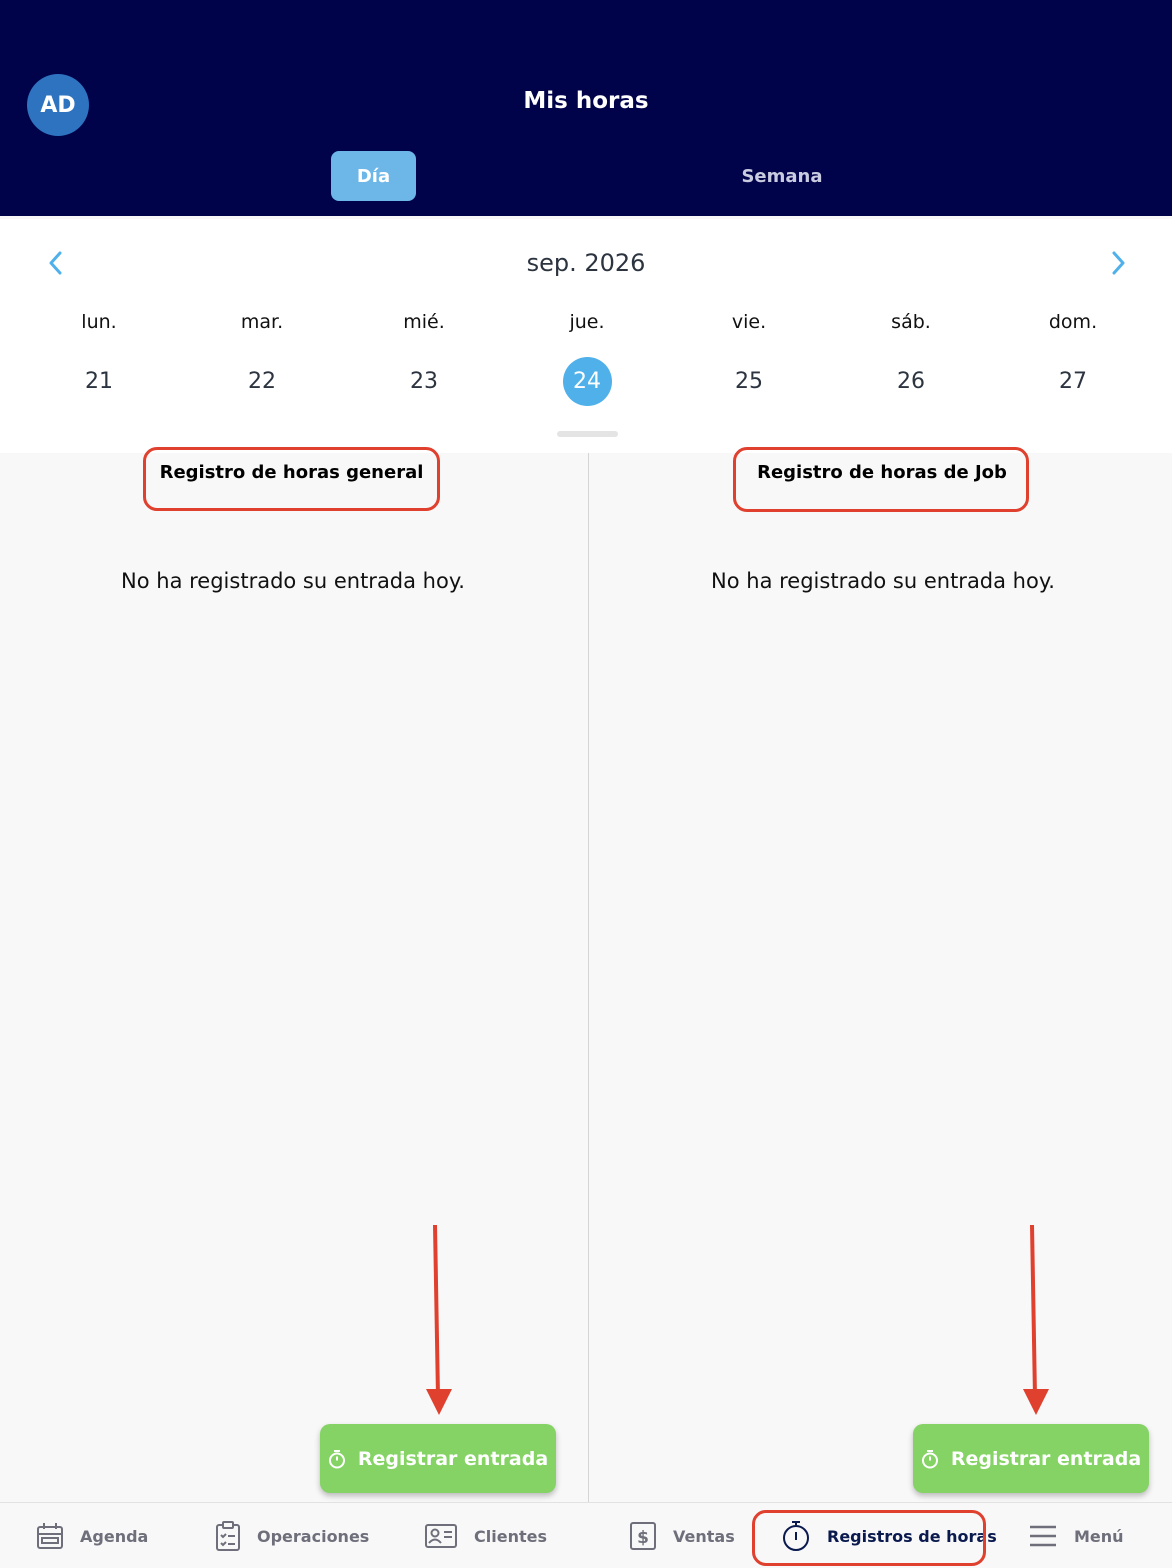 This screenshot has width=1172, height=1568. What do you see at coordinates (782, 176) in the screenshot?
I see `tab-week: Semana` at bounding box center [782, 176].